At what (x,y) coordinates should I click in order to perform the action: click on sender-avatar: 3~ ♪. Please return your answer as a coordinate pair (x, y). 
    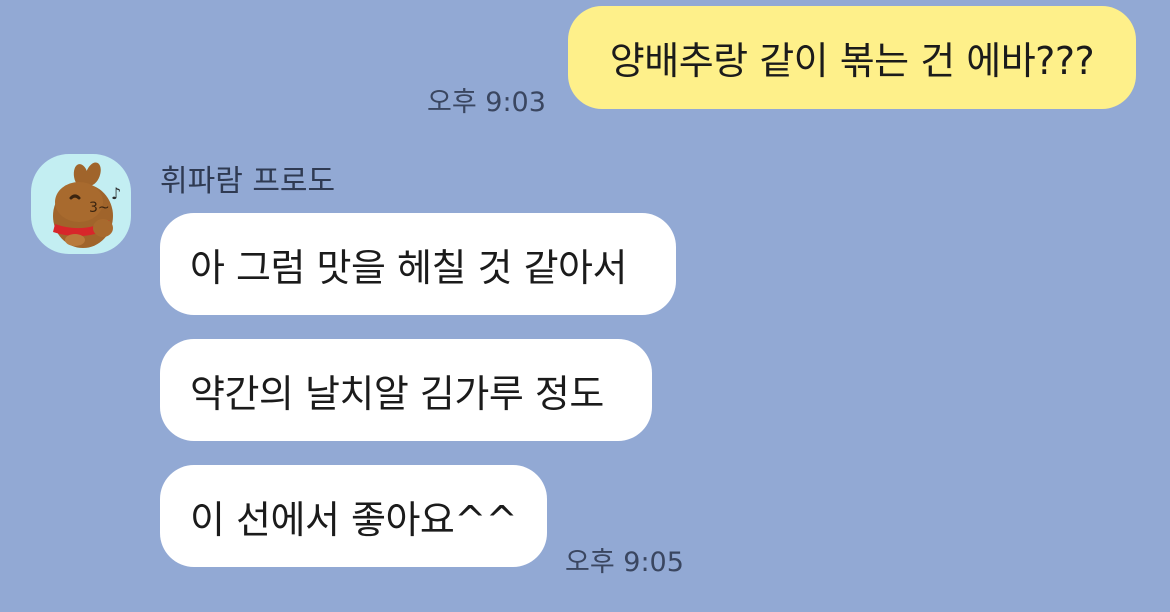
    Looking at the image, I should click on (81, 204).